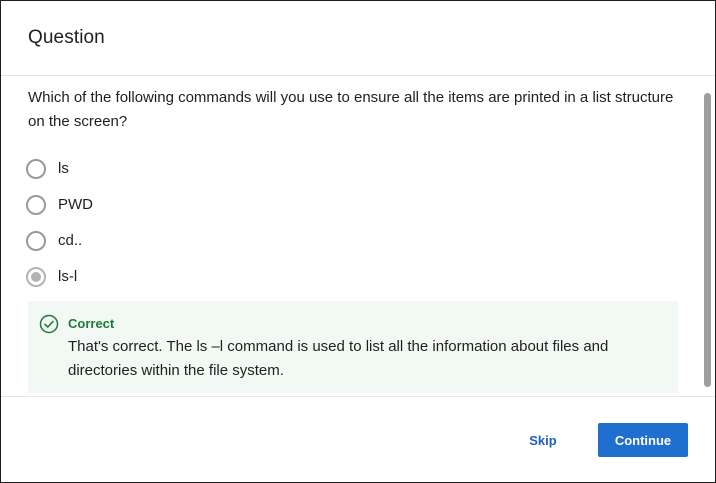 The height and width of the screenshot is (483, 716). I want to click on continue-button: Continue, so click(643, 440).